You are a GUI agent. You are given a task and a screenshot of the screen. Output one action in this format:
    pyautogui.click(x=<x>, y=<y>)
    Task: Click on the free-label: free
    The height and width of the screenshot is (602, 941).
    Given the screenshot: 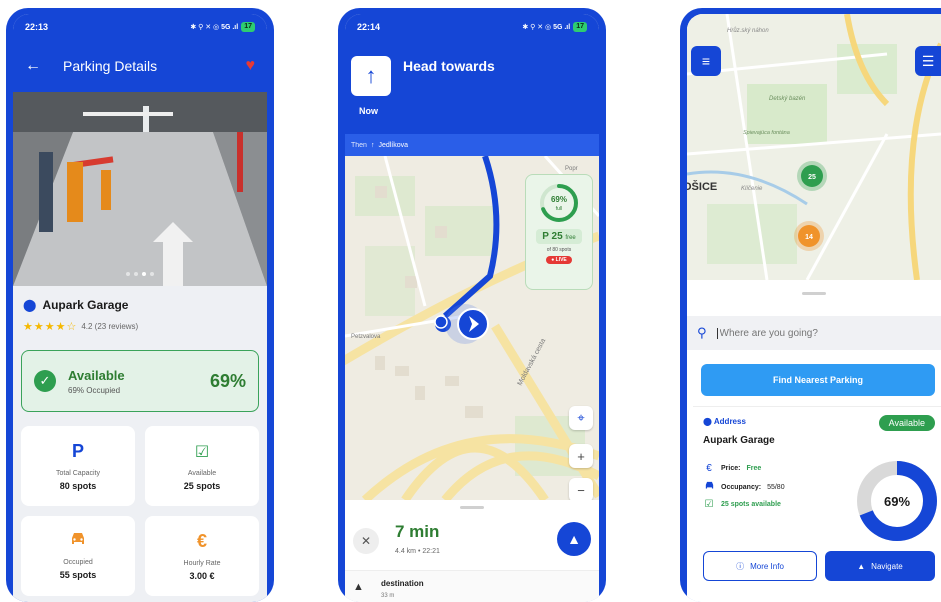 What is the action you would take?
    pyautogui.click(x=570, y=238)
    